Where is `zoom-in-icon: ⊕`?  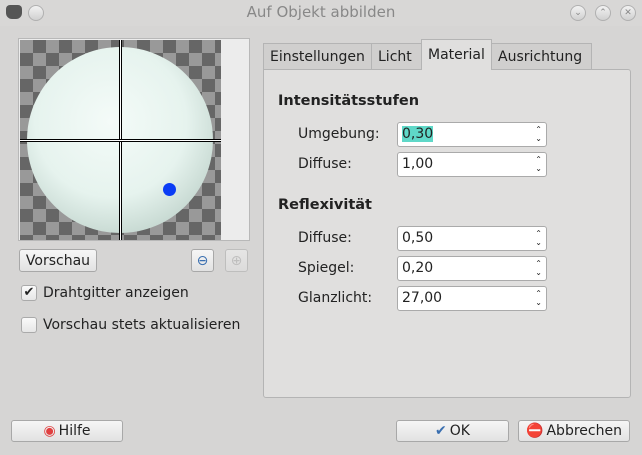
zoom-in-icon: ⊕ is located at coordinates (236, 260).